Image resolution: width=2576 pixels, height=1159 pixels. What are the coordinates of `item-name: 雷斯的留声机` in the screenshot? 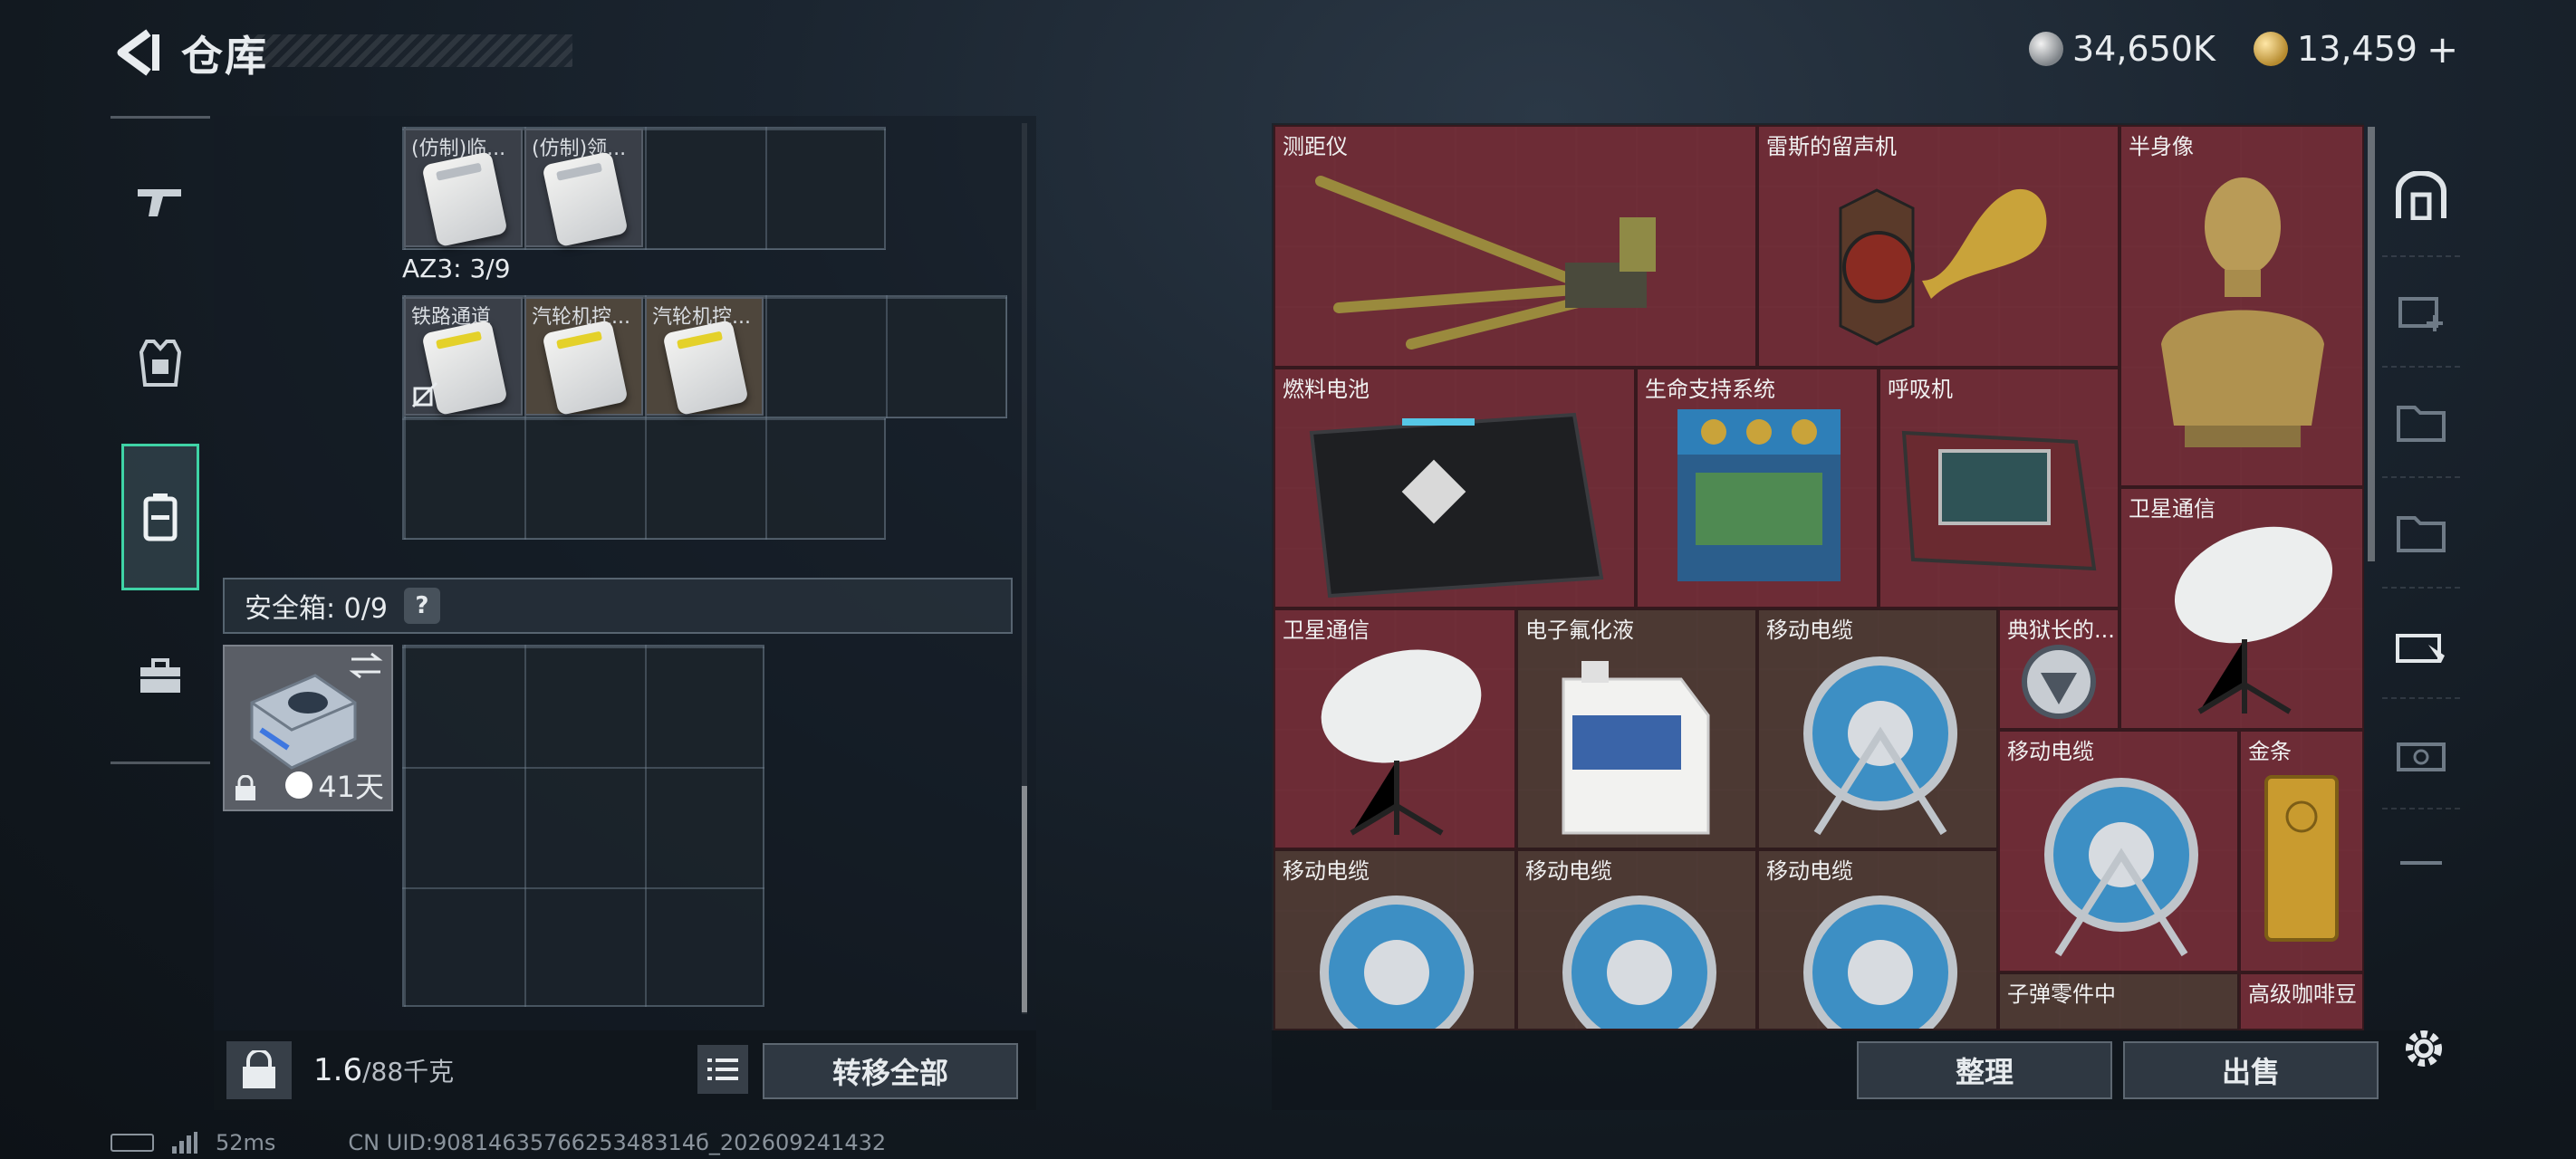 It's located at (1831, 146).